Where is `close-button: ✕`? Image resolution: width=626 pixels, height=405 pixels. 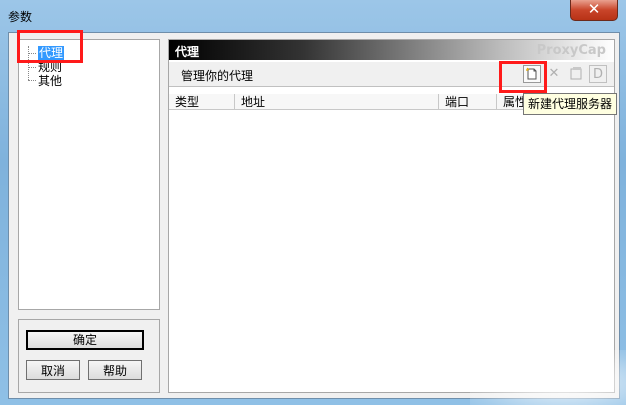
close-button: ✕ is located at coordinates (594, 10).